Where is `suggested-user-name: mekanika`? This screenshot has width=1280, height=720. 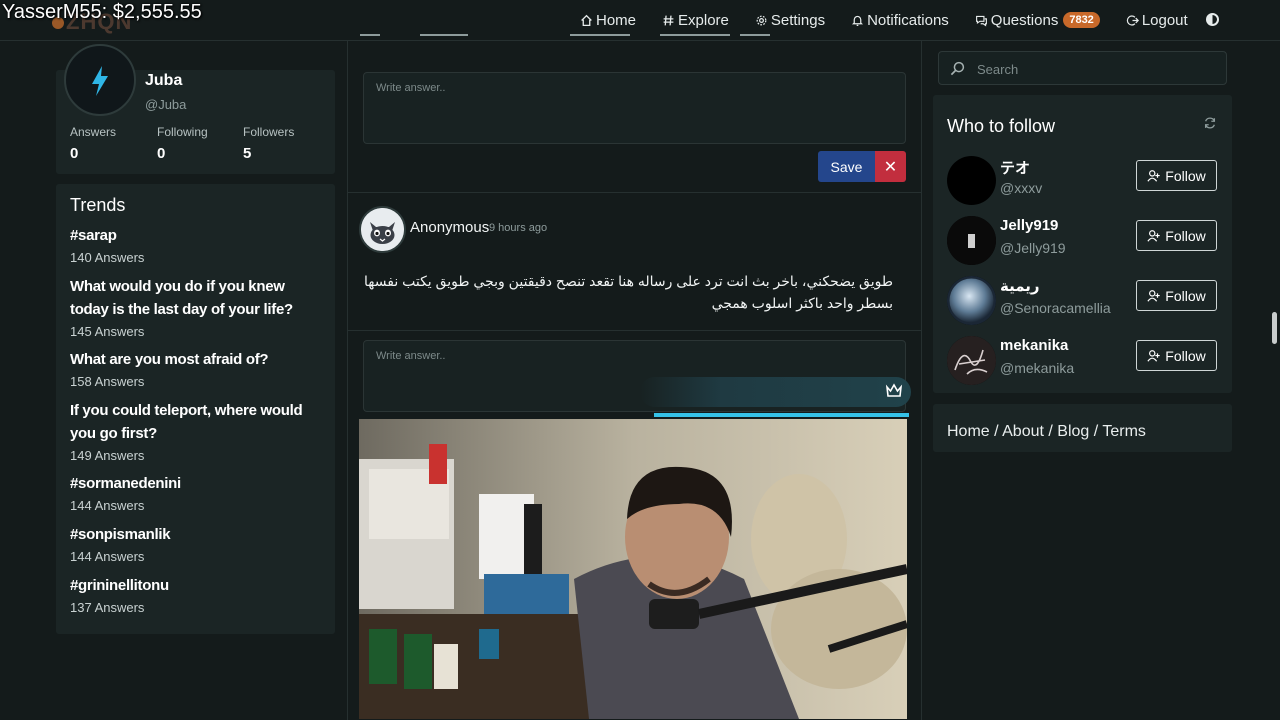
suggested-user-name: mekanika is located at coordinates (1034, 345).